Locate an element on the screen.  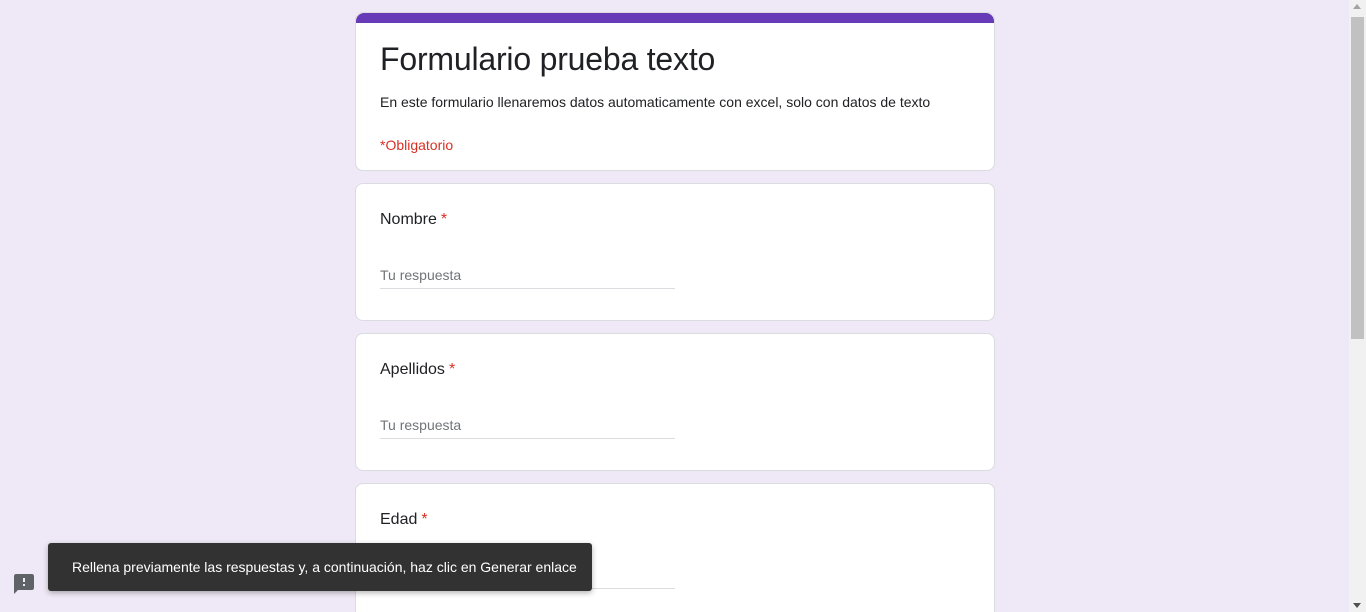
question-label: Edad * is located at coordinates (404, 520).